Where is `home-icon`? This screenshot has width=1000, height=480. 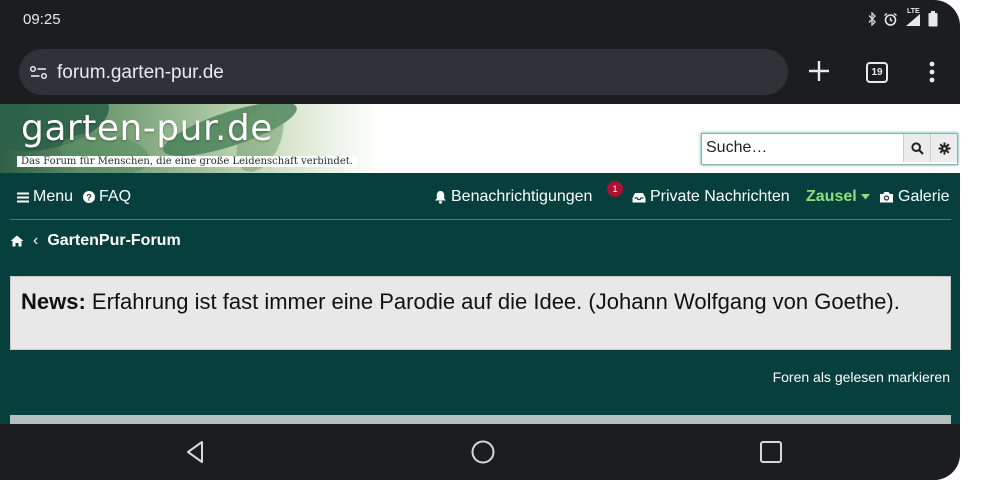 home-icon is located at coordinates (17, 241).